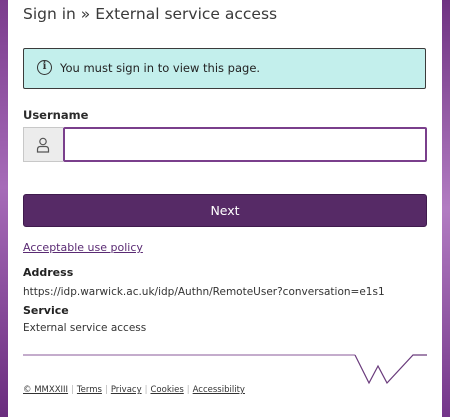  What do you see at coordinates (48, 272) in the screenshot?
I see `address-label: Address` at bounding box center [48, 272].